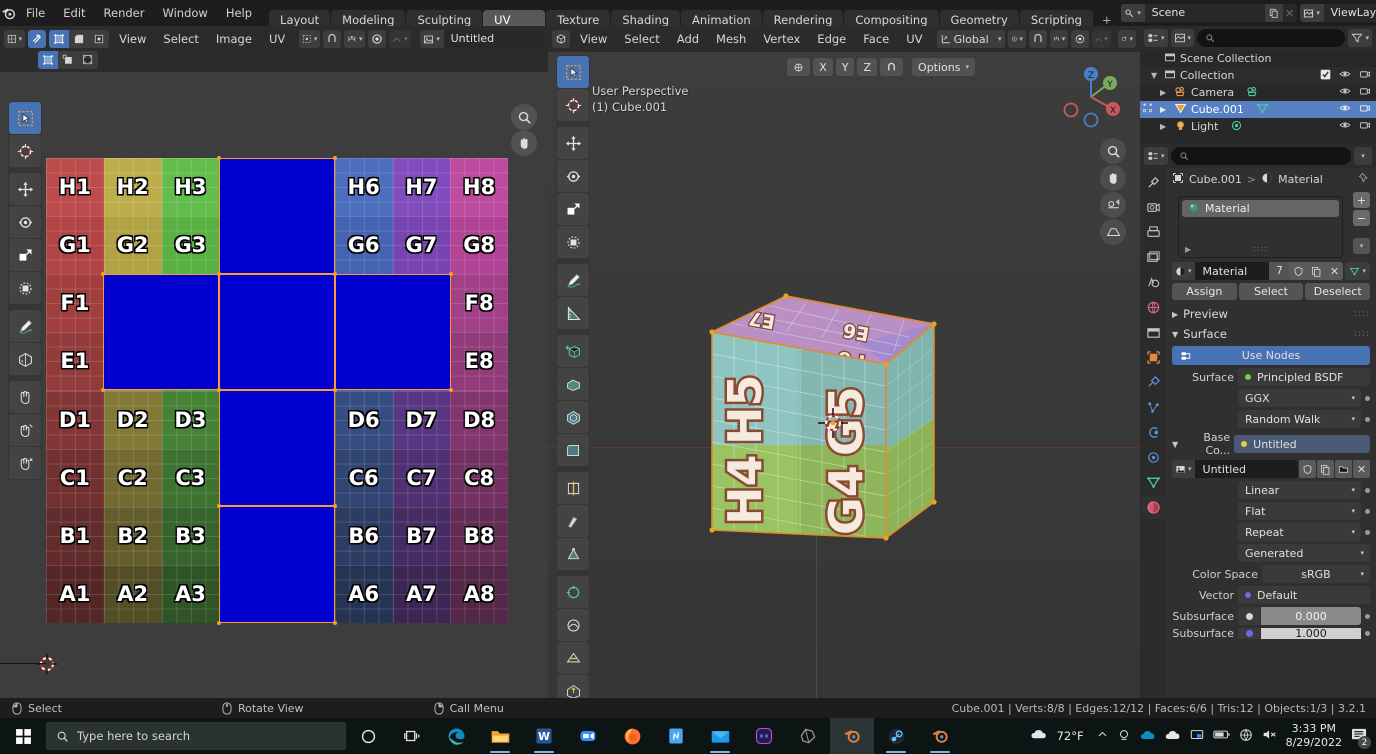 This screenshot has width=1376, height=754. Describe the element at coordinates (1271, 291) in the screenshot. I see `select-button: Select` at that location.